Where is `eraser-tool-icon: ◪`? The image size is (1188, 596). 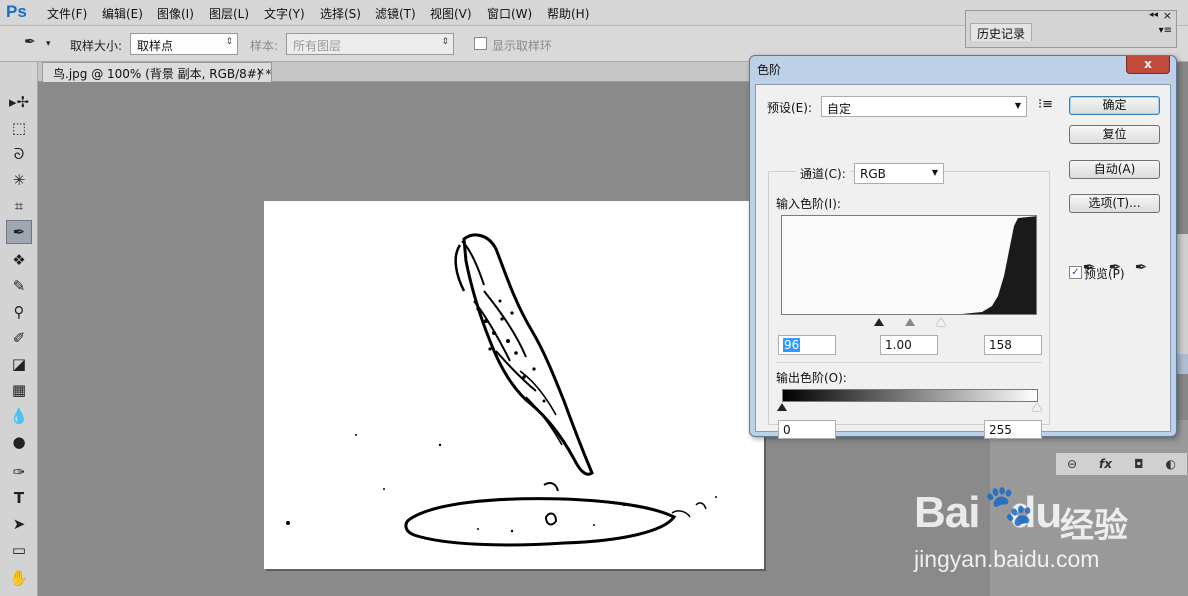
eraser-tool-icon: ◪ is located at coordinates (19, 364).